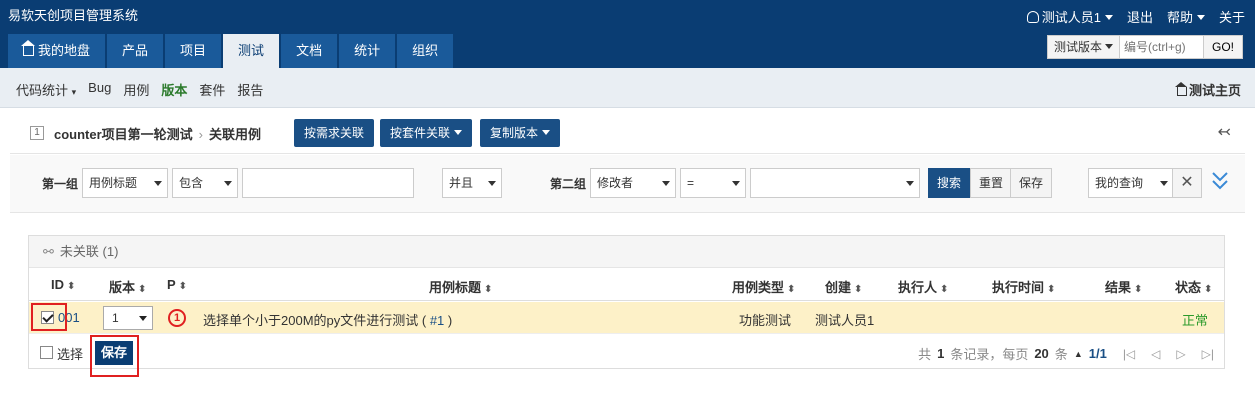 The height and width of the screenshot is (406, 1255). I want to click on search-go-button: GO!, so click(1223, 47).